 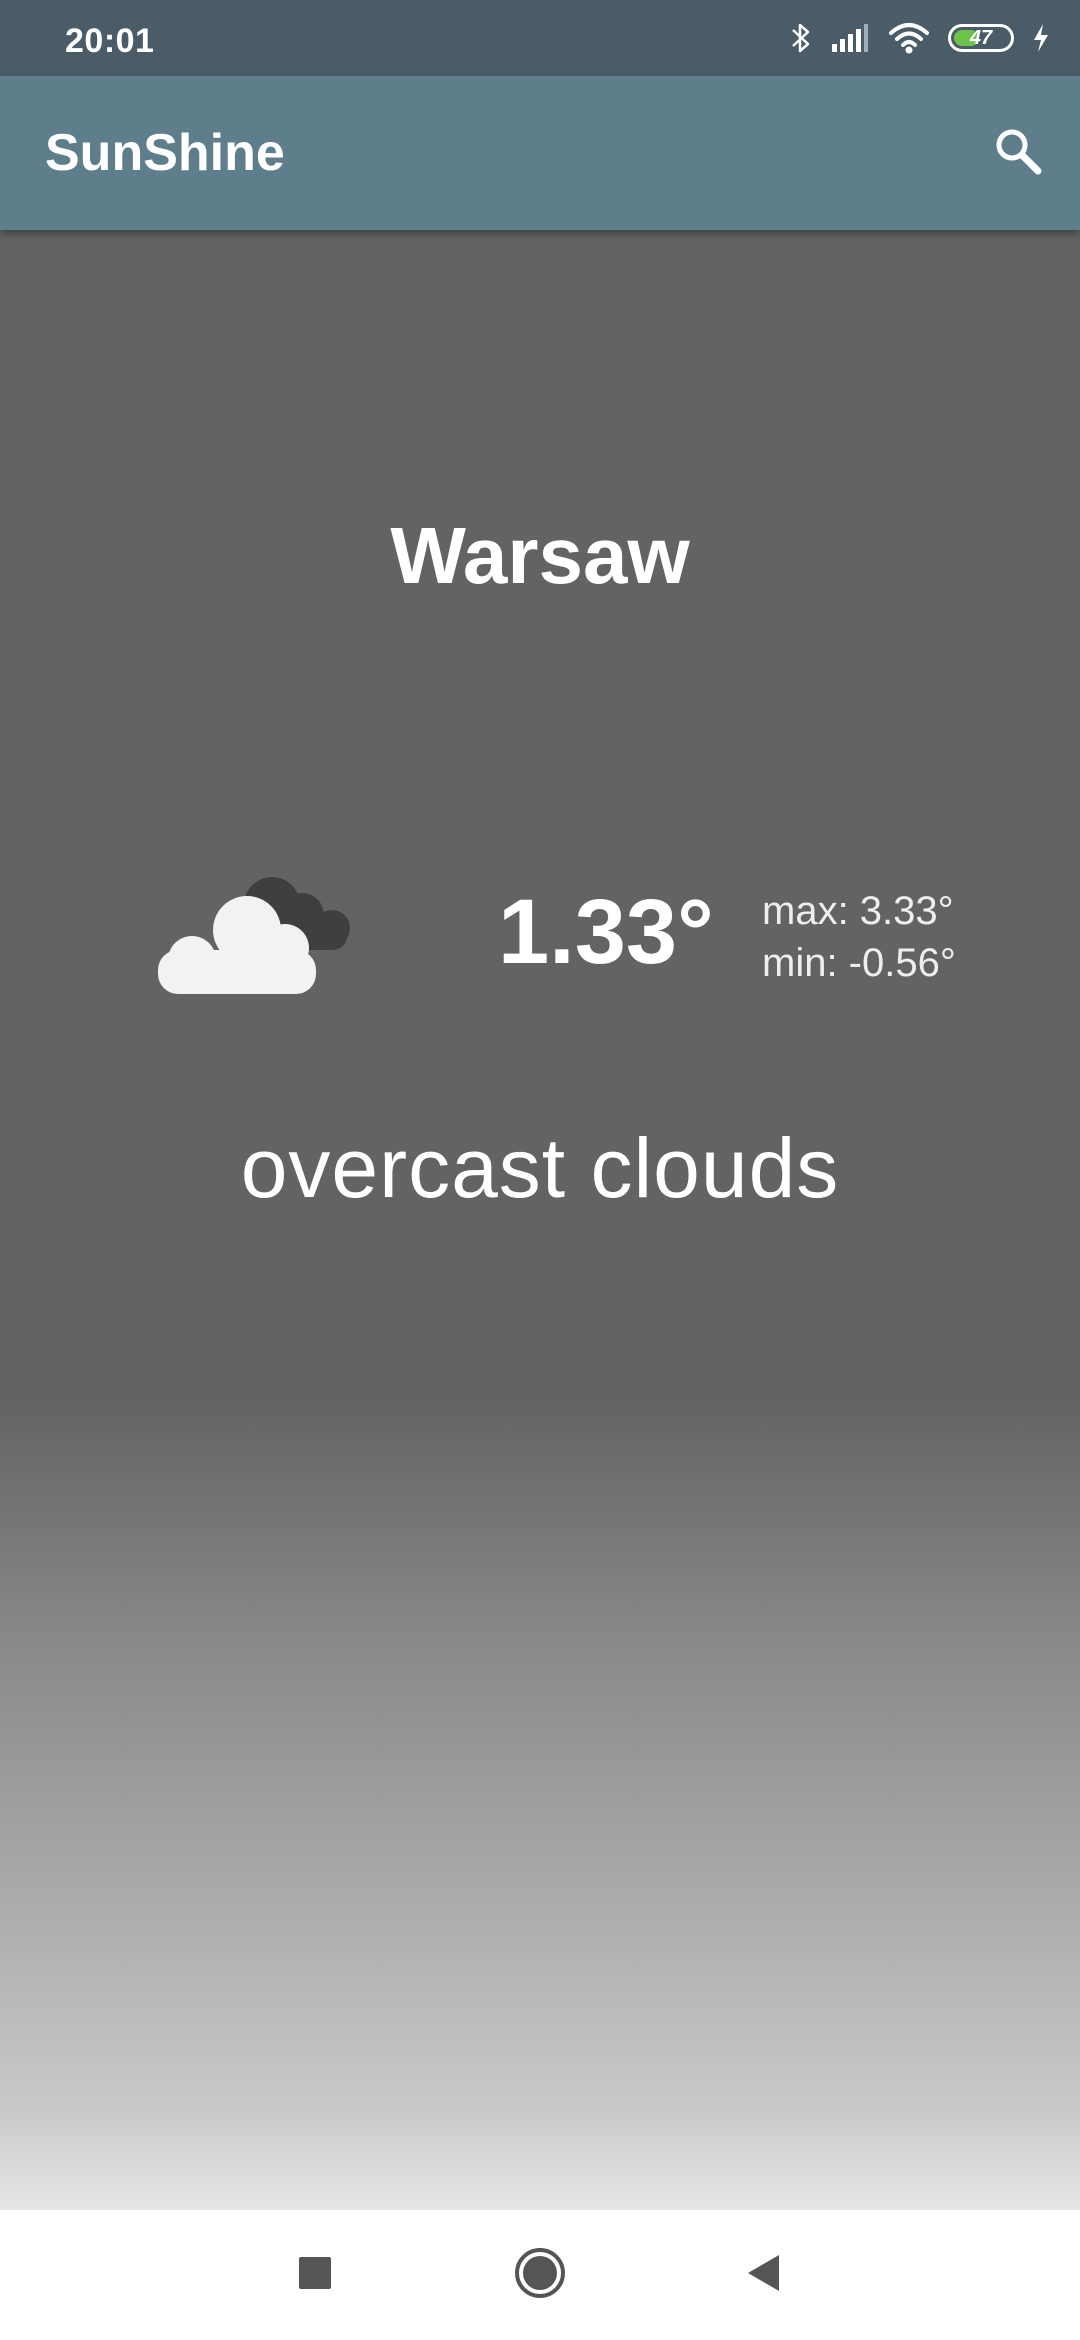 What do you see at coordinates (257, 930) in the screenshot?
I see `overcast-clouds-icon` at bounding box center [257, 930].